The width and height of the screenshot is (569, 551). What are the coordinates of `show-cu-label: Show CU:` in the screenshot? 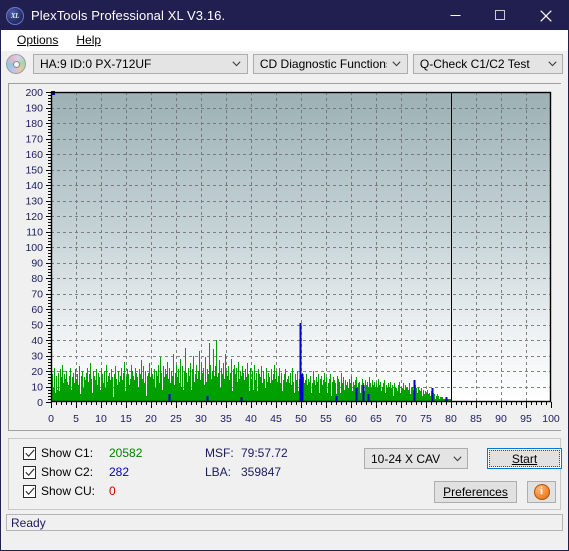 It's located at (68, 491).